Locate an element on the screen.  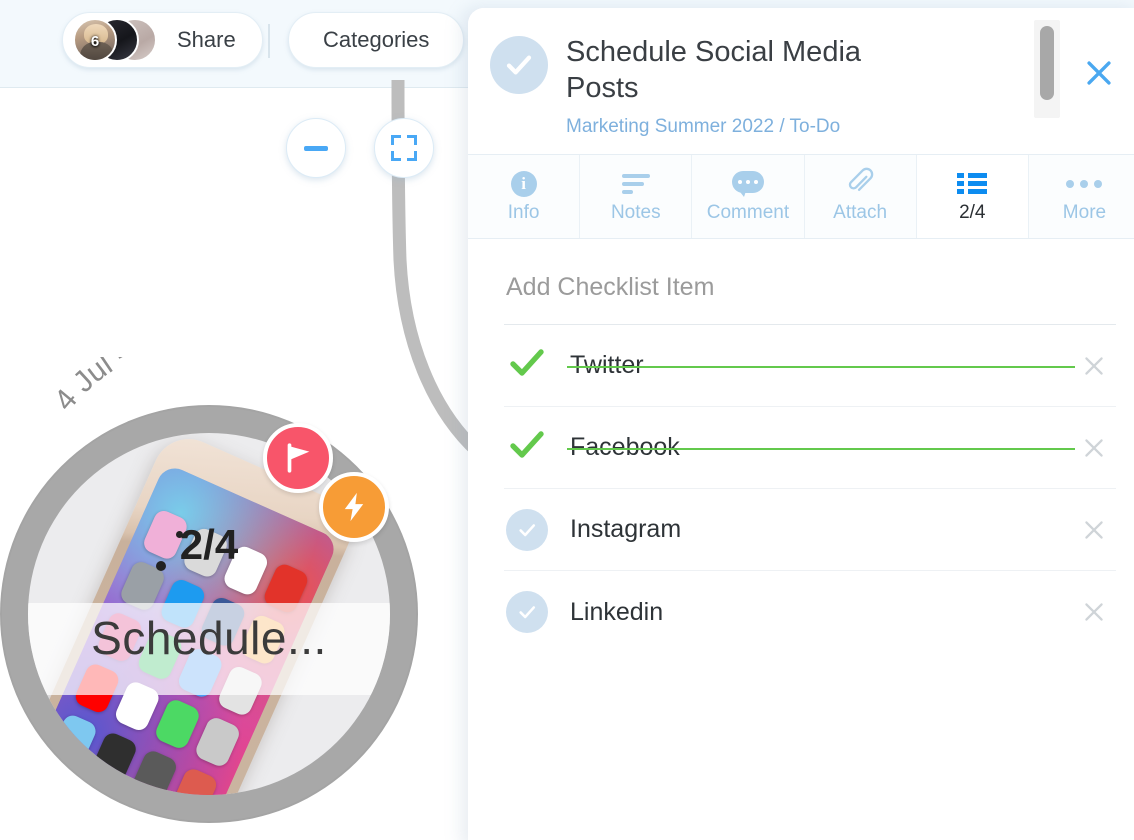
checklist-row: Instagram is located at coordinates (810, 530).